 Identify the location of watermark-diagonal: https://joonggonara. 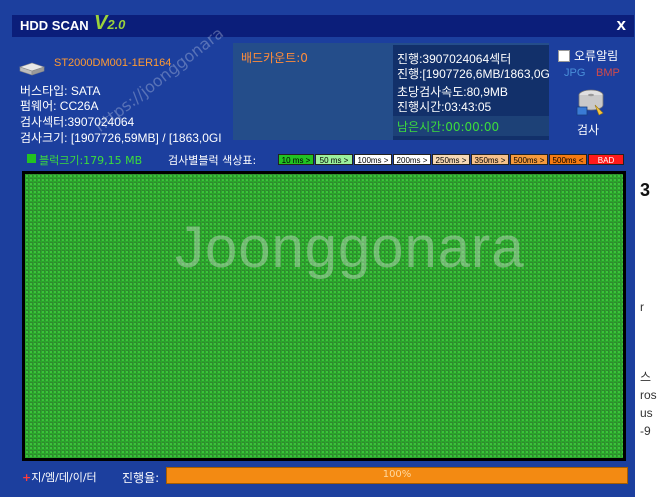
(159, 79).